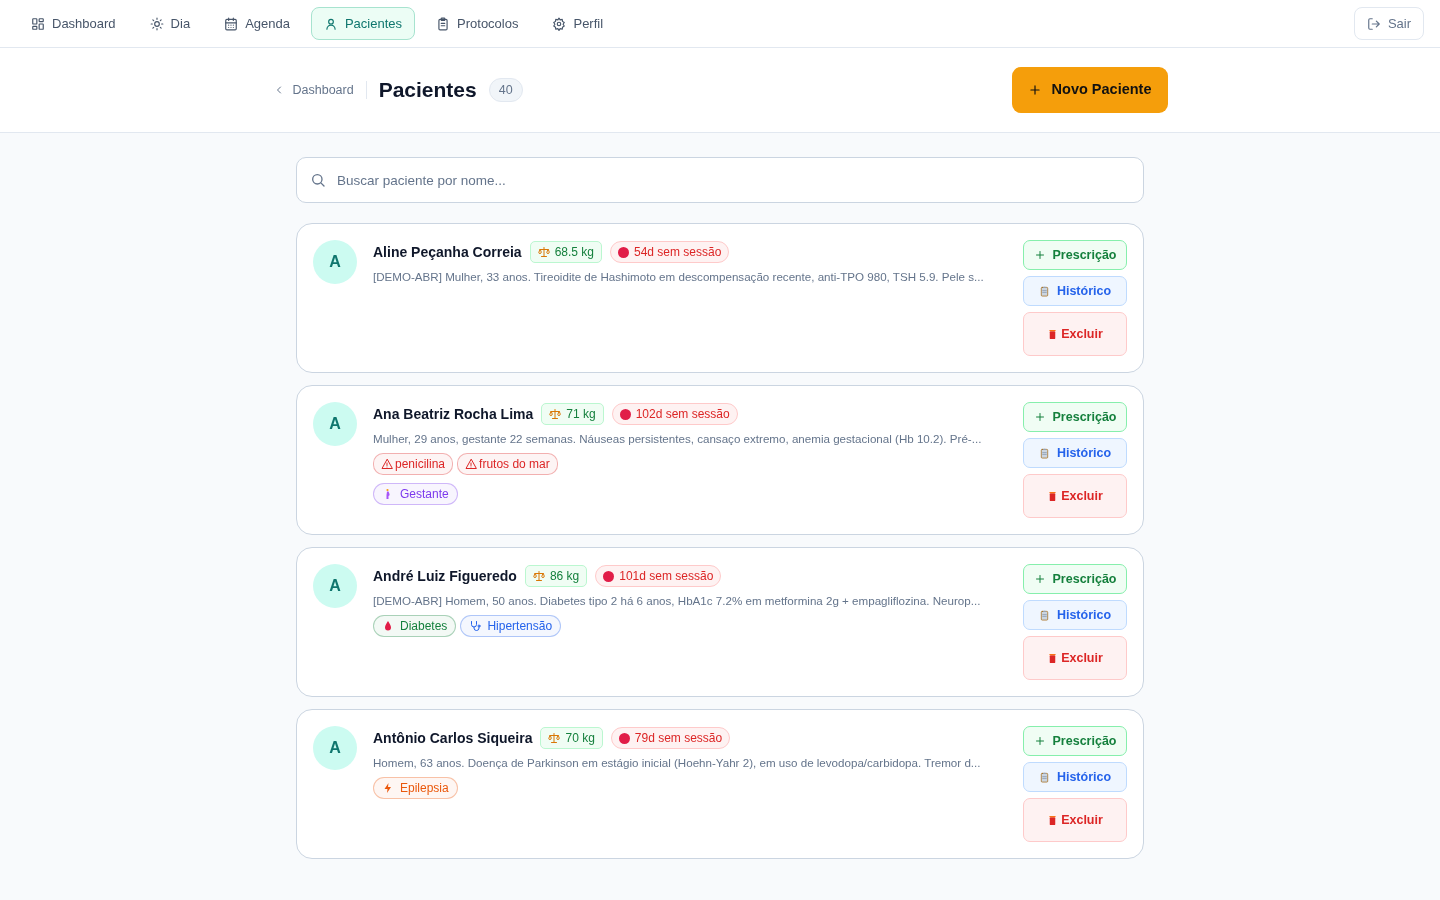 Image resolution: width=1440 pixels, height=900 pixels. What do you see at coordinates (447, 252) in the screenshot?
I see `patient-name: Aline Peçanha Correia` at bounding box center [447, 252].